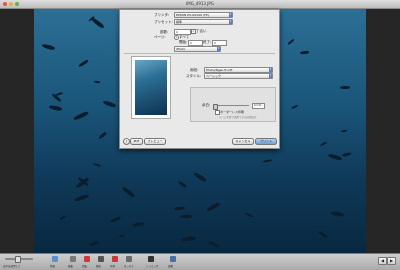 Image resolution: width=400 pixels, height=270 pixels. What do you see at coordinates (201, 31) in the screenshot?
I see `collated-label: 丁合い` at bounding box center [201, 31].